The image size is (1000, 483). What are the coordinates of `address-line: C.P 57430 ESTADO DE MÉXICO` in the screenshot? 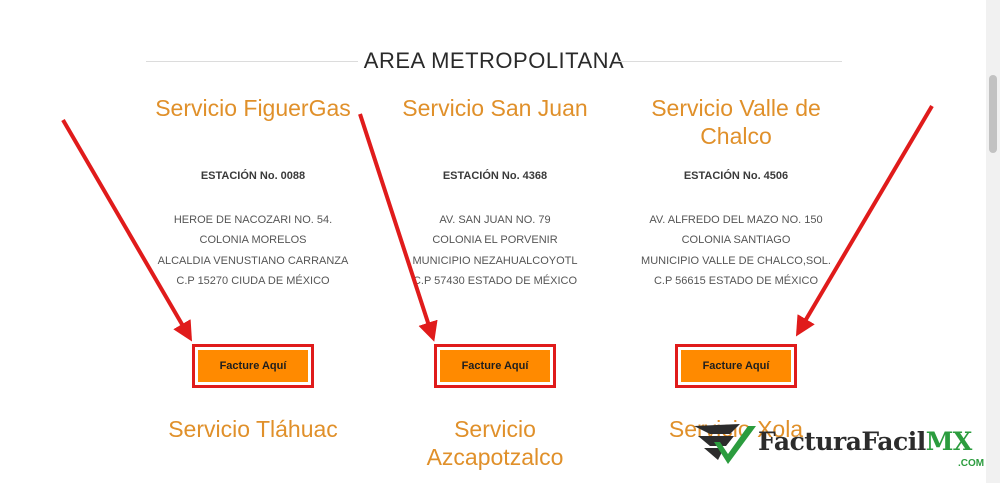 It's located at (495, 280).